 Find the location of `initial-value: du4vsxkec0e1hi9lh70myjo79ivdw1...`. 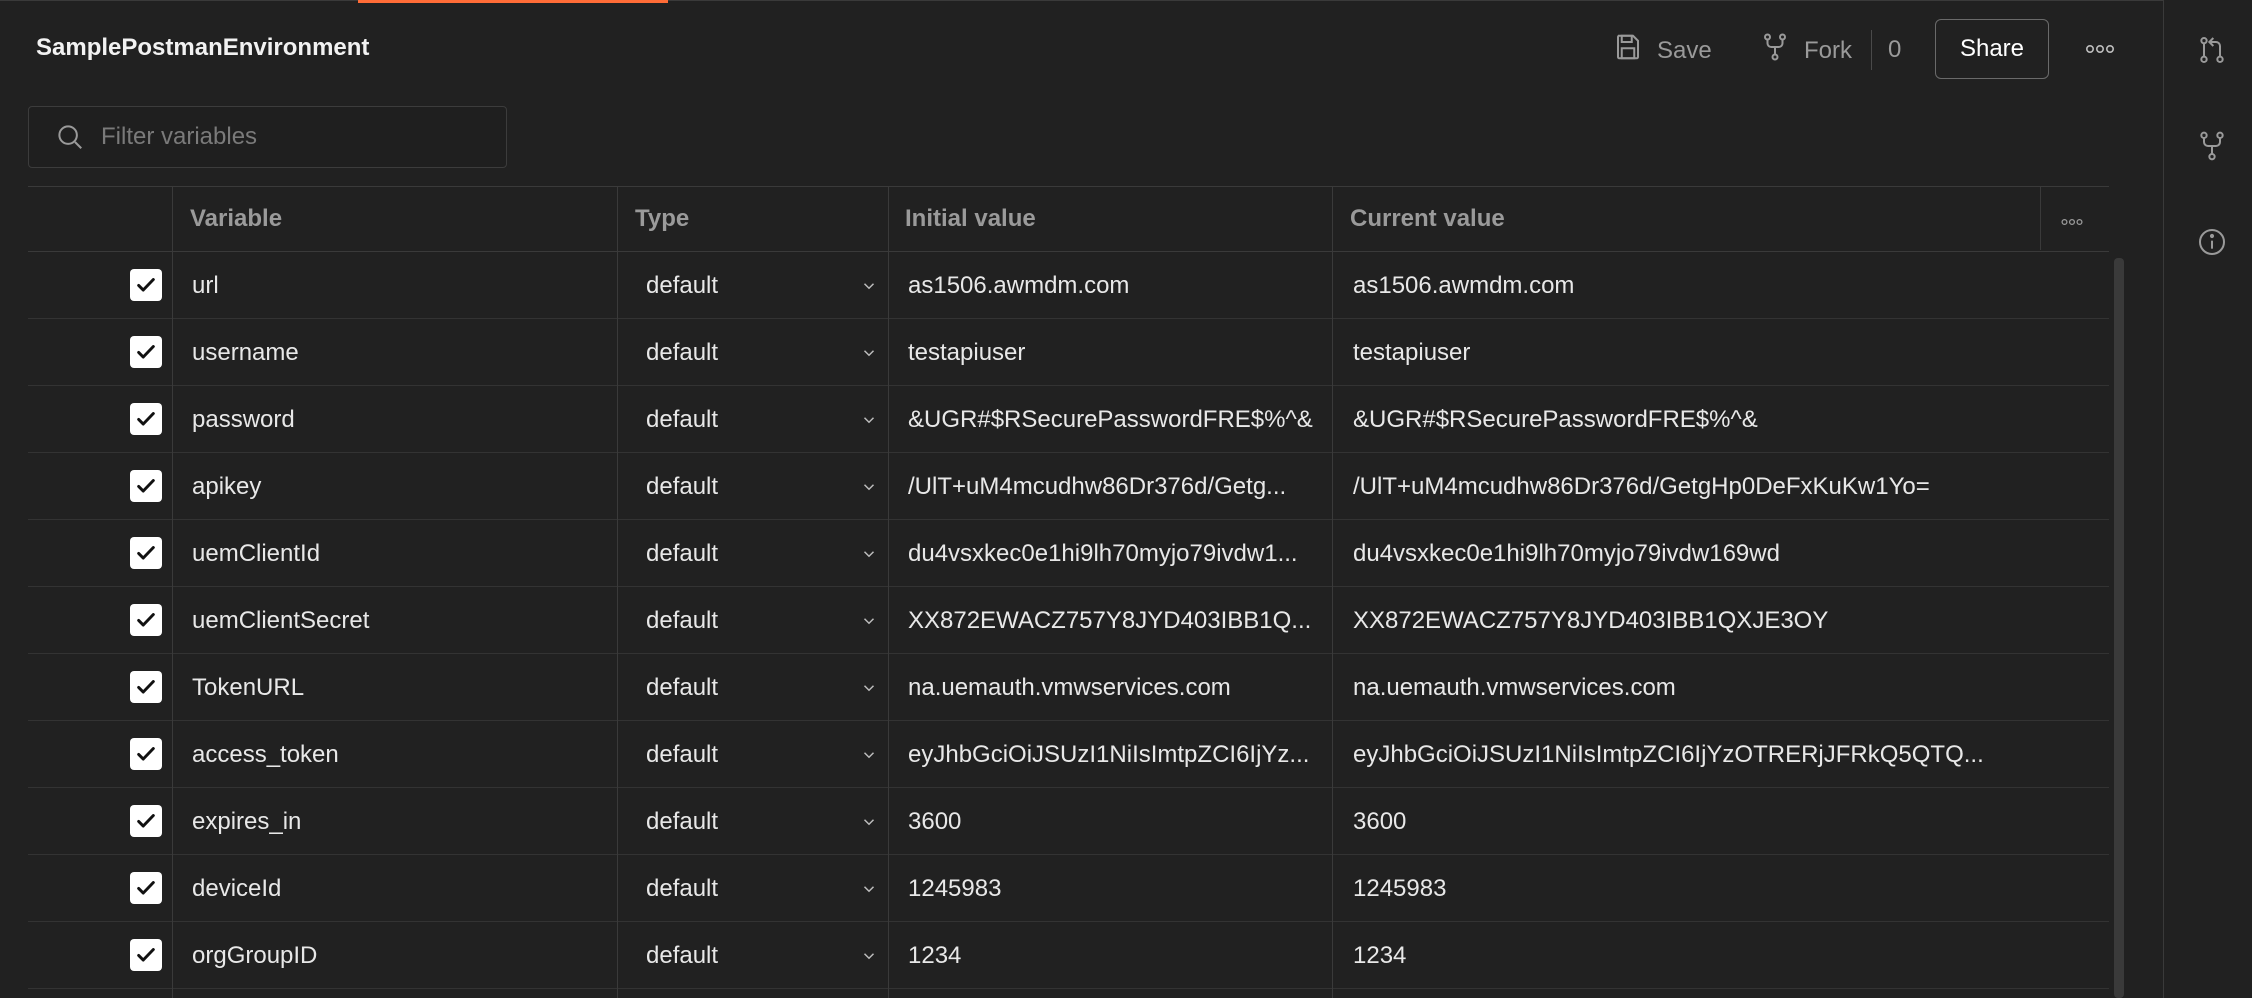

initial-value: du4vsxkec0e1hi9lh70myjo79ivdw1... is located at coordinates (1128, 553).